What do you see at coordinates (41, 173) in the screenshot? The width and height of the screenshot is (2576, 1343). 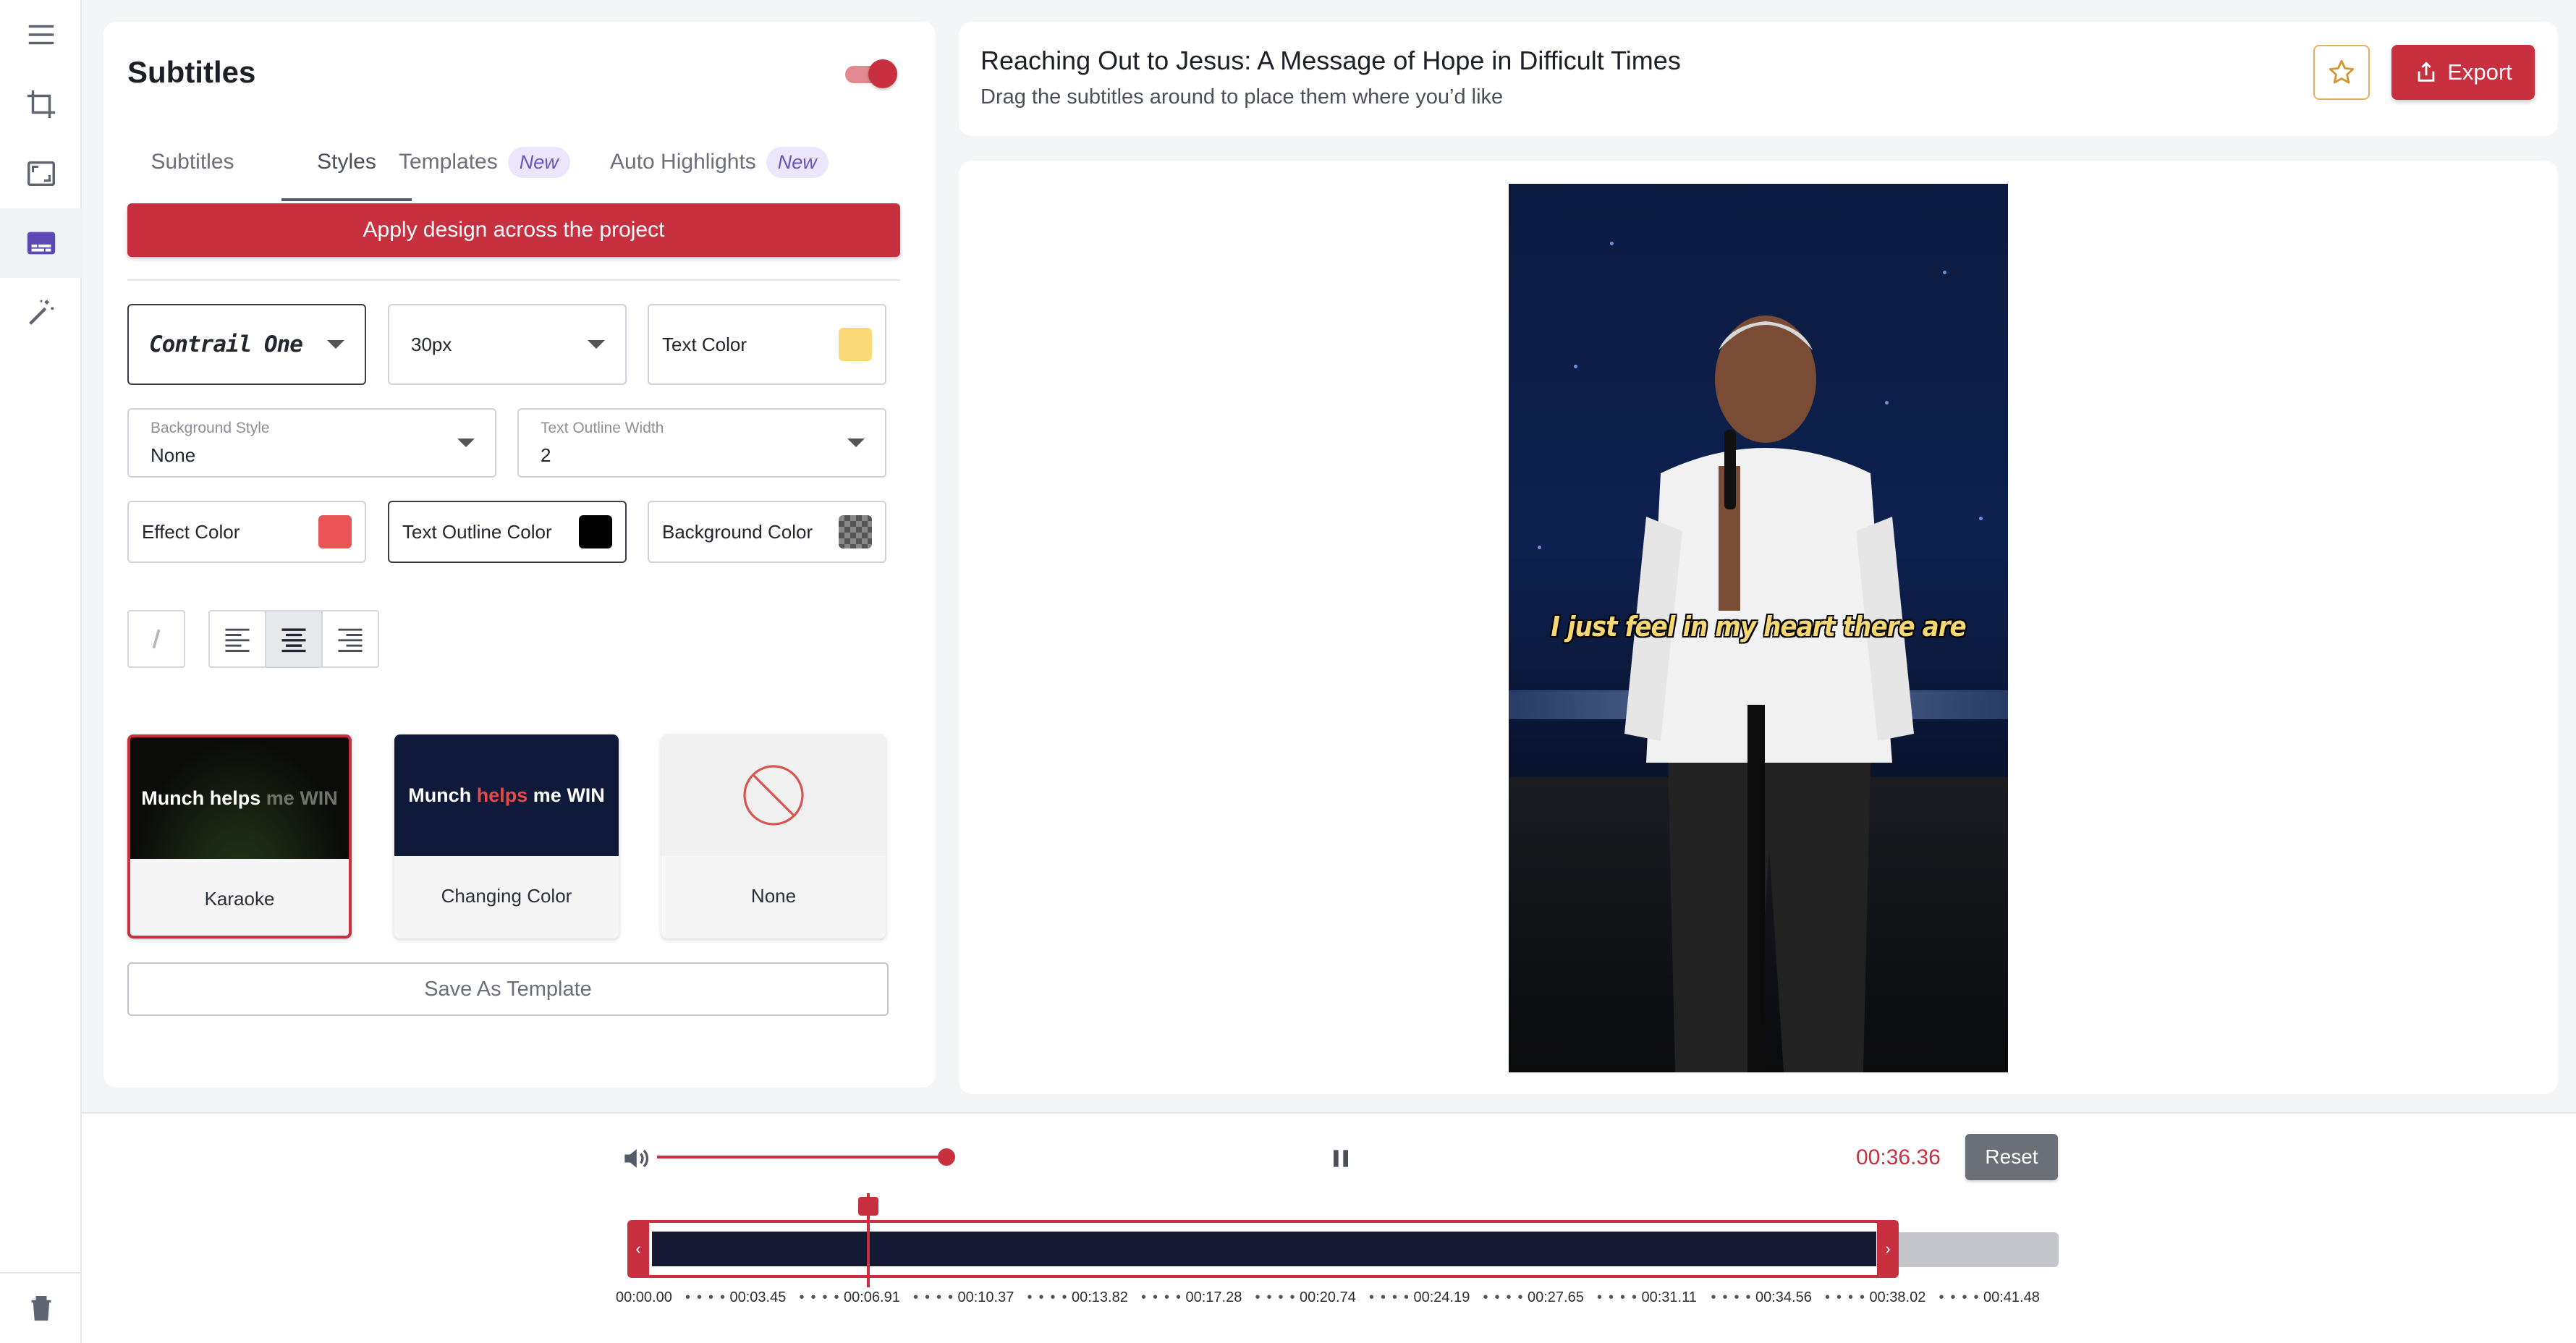 I see `aspect-ratio-button` at bounding box center [41, 173].